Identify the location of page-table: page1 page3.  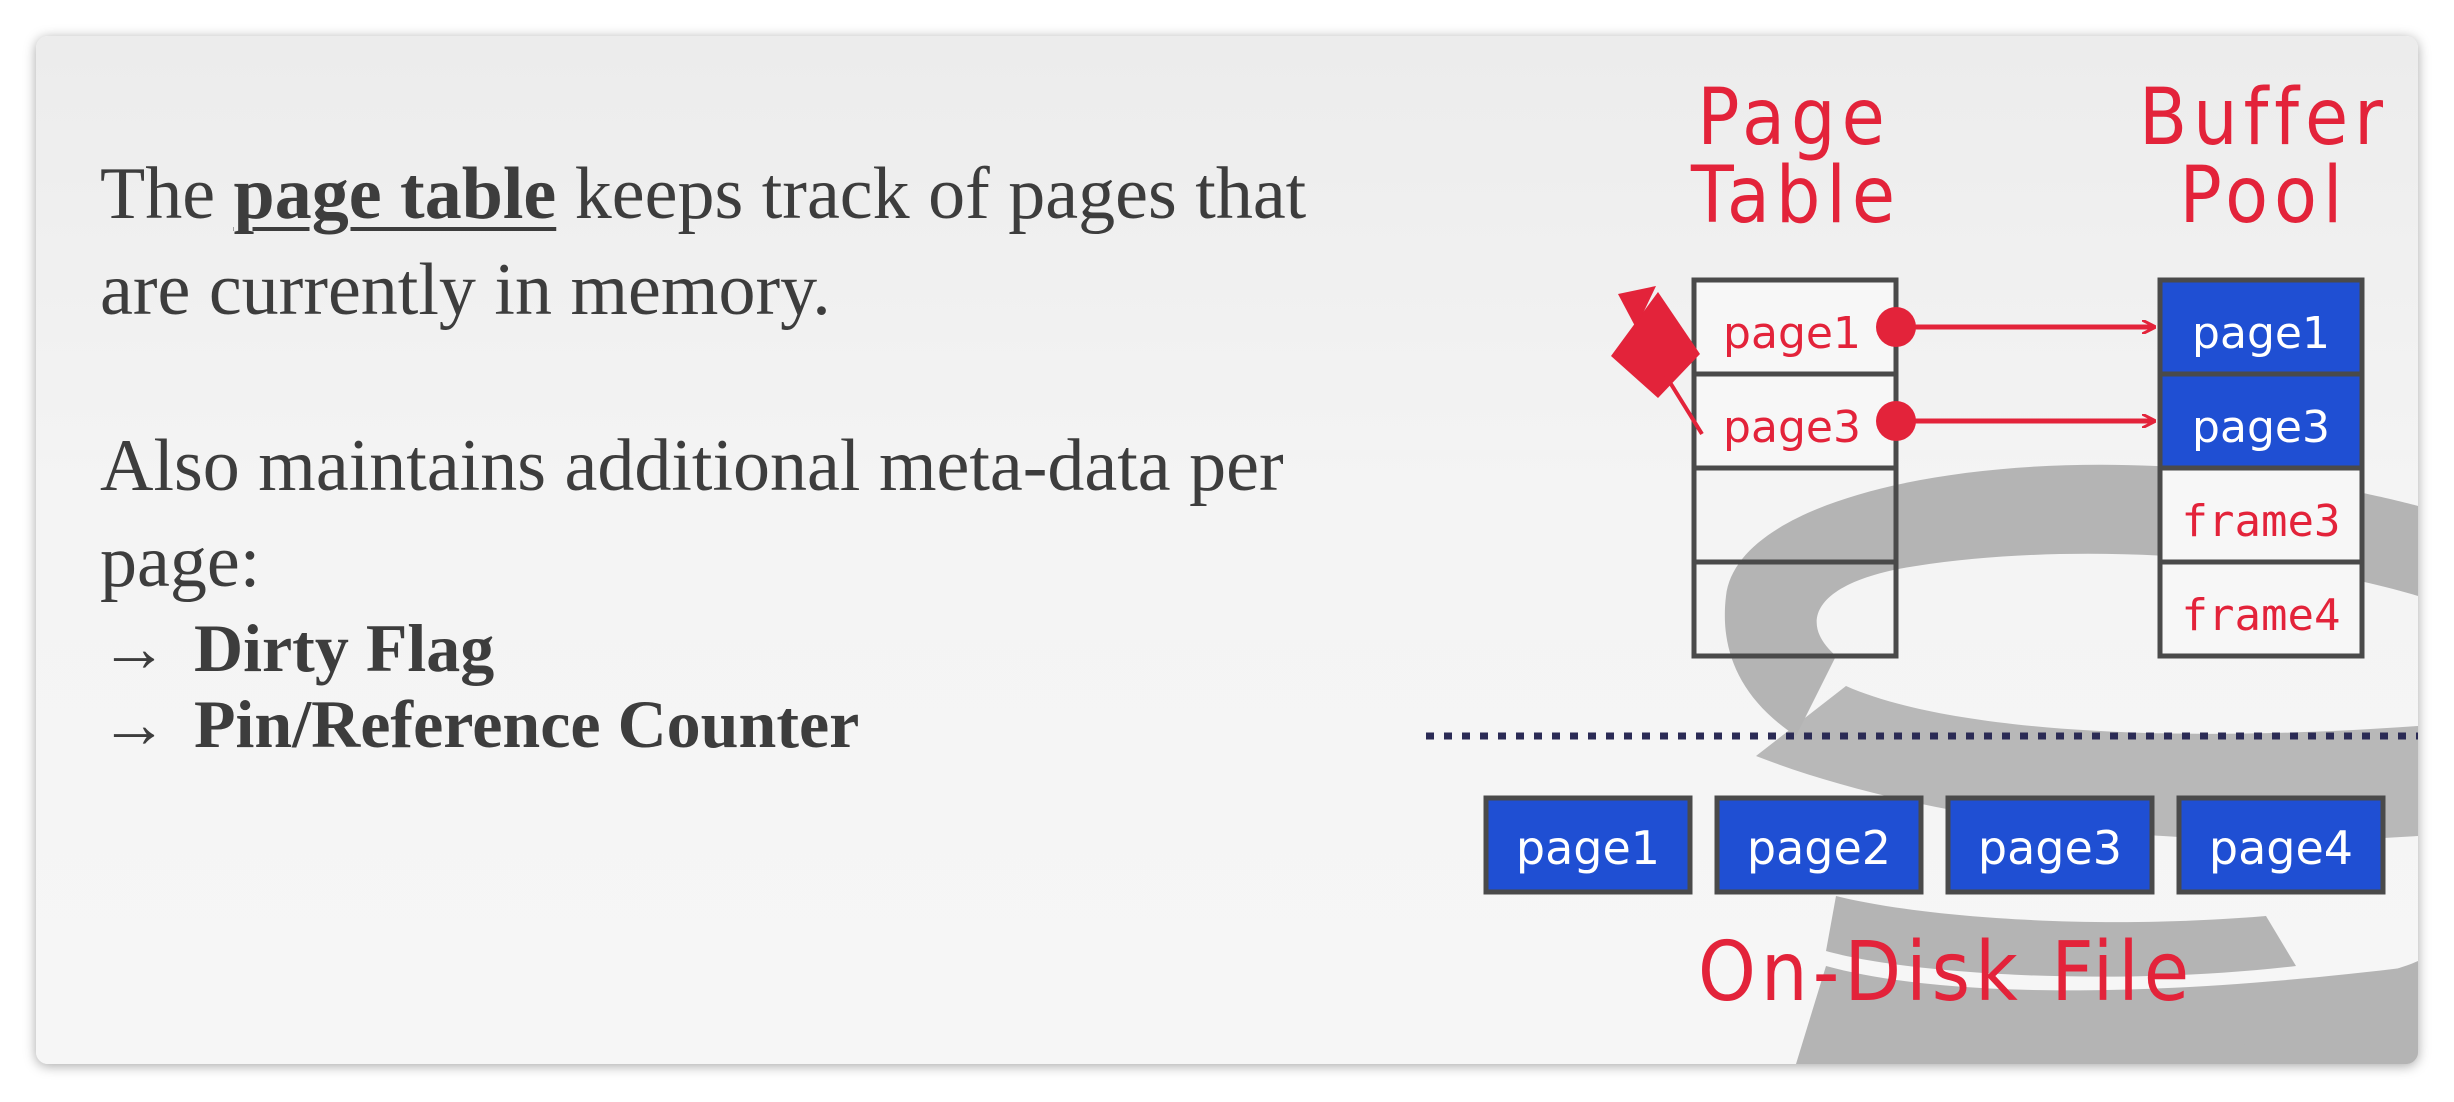
(1795, 468).